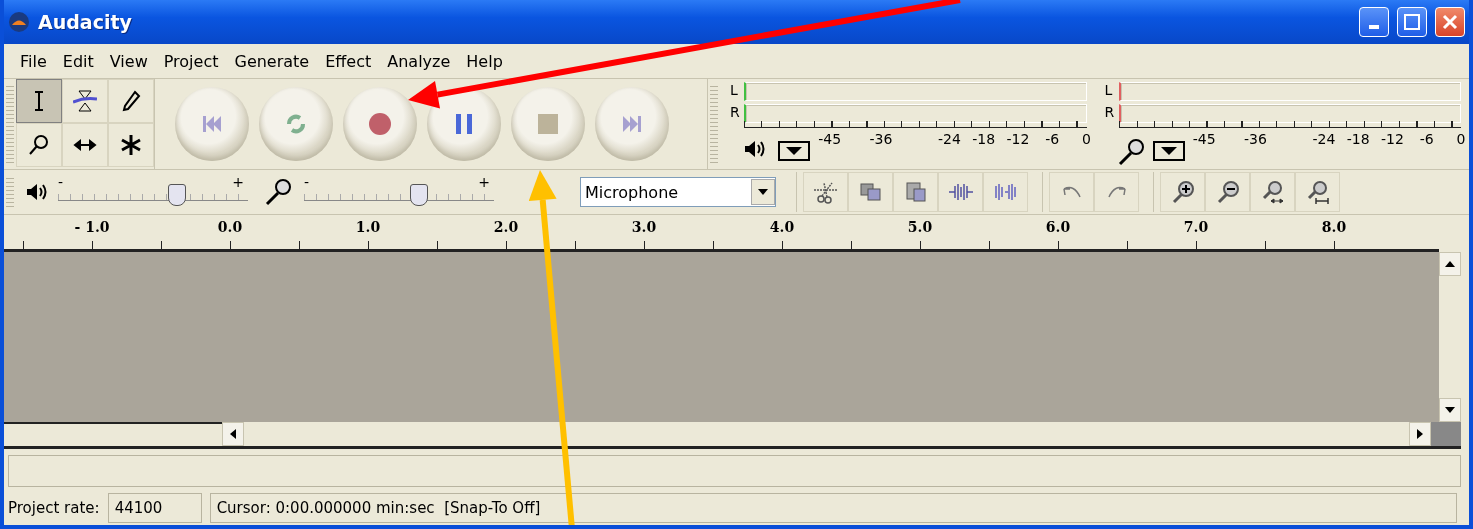  What do you see at coordinates (1005, 192) in the screenshot?
I see `silence-button` at bounding box center [1005, 192].